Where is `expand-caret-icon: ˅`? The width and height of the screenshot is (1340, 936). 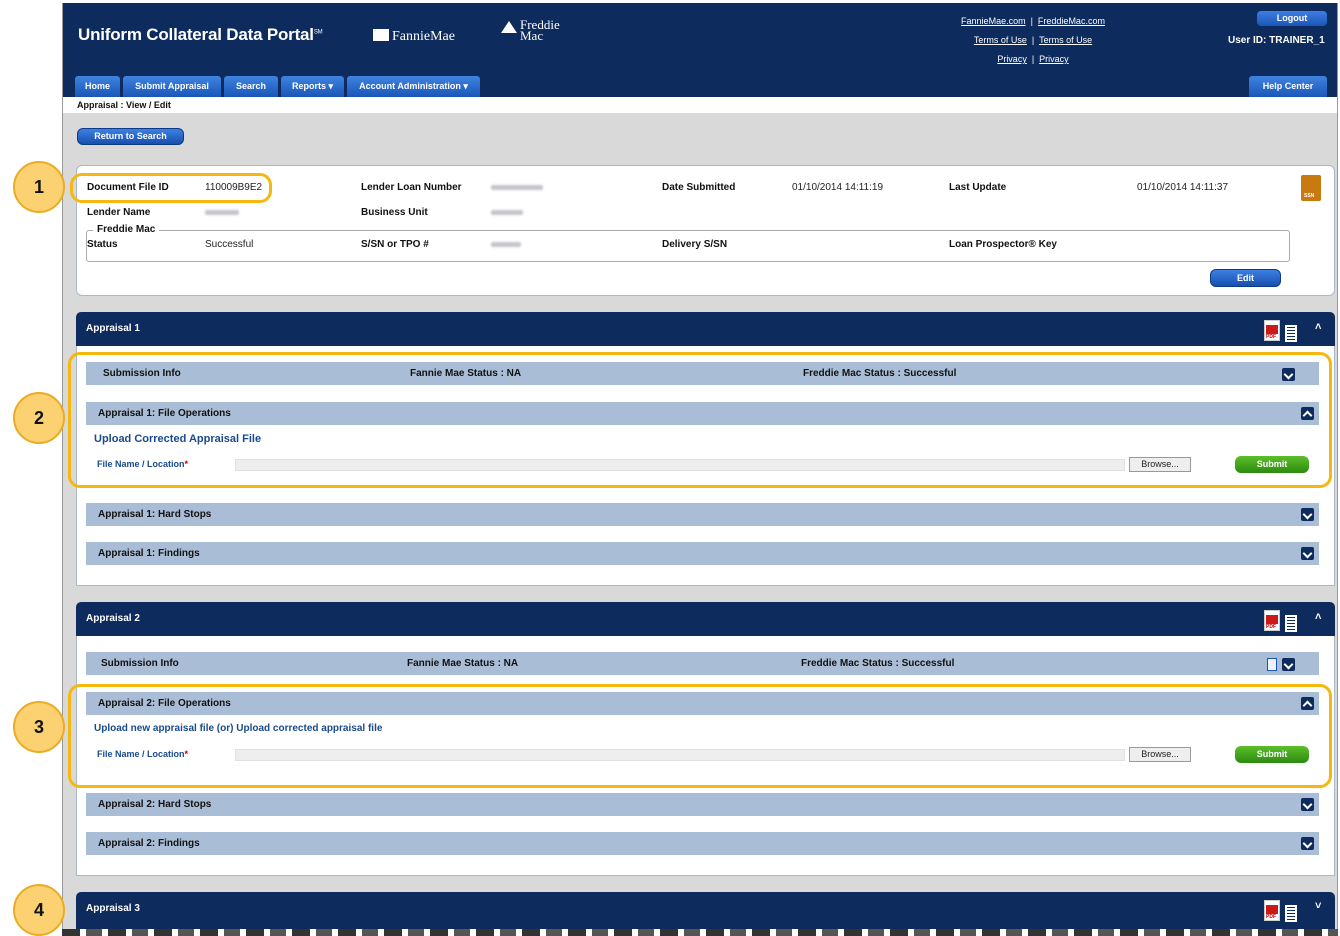 expand-caret-icon: ˅ is located at coordinates (1318, 906).